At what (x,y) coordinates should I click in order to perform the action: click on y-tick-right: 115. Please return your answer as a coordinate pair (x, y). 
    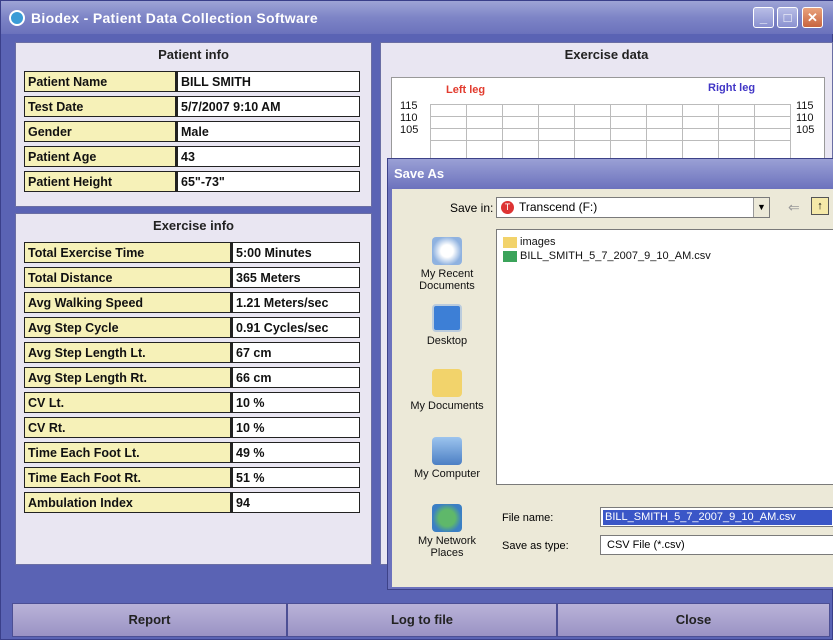
    Looking at the image, I should click on (805, 106).